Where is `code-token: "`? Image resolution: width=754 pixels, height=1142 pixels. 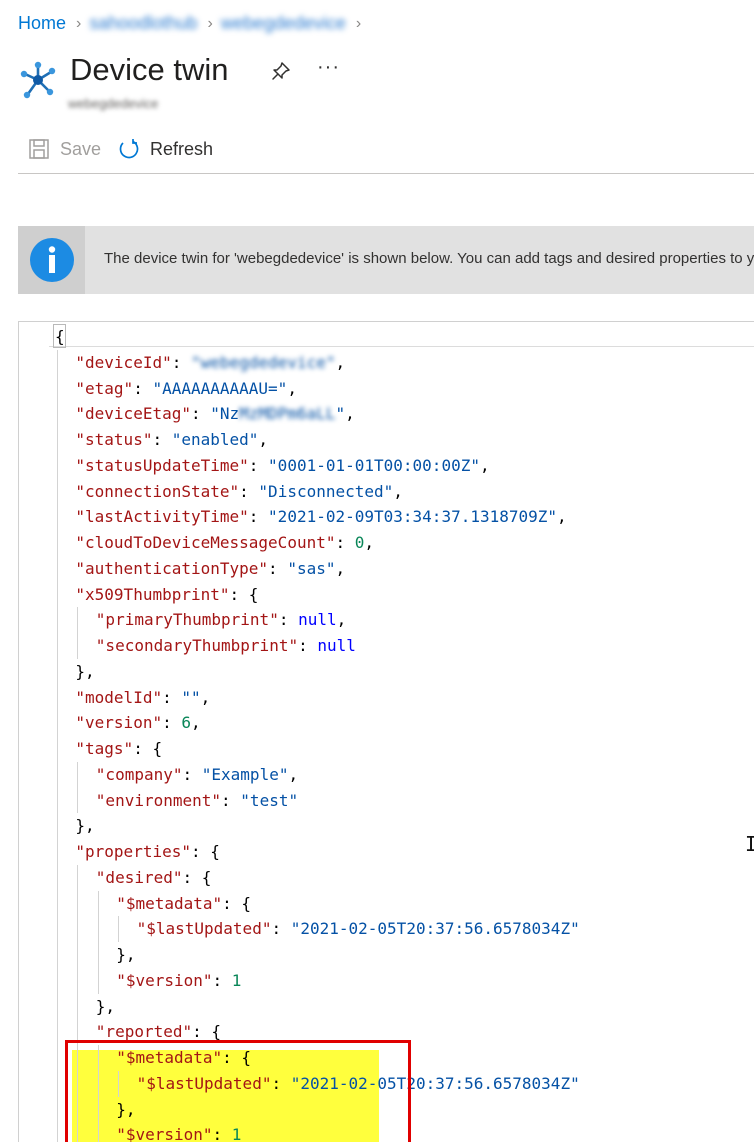
code-token: " is located at coordinates (340, 414).